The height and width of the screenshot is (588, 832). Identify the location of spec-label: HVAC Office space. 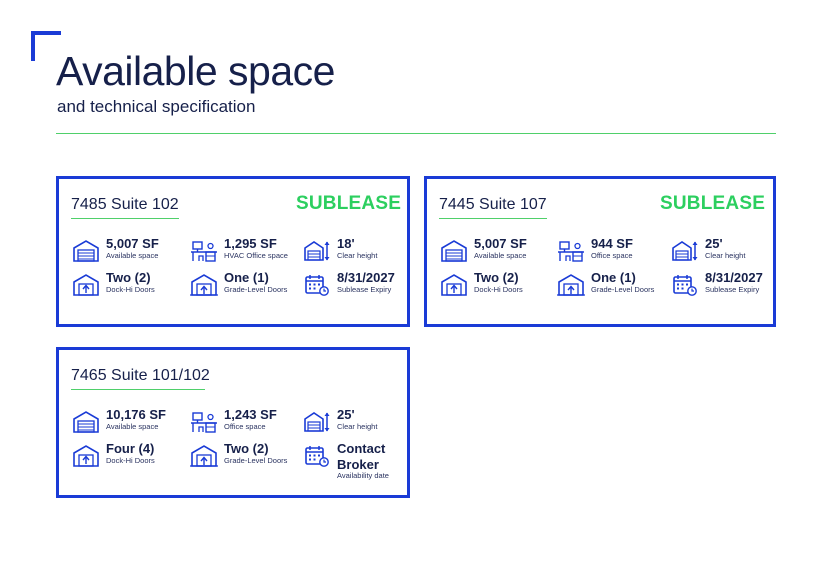
(256, 255).